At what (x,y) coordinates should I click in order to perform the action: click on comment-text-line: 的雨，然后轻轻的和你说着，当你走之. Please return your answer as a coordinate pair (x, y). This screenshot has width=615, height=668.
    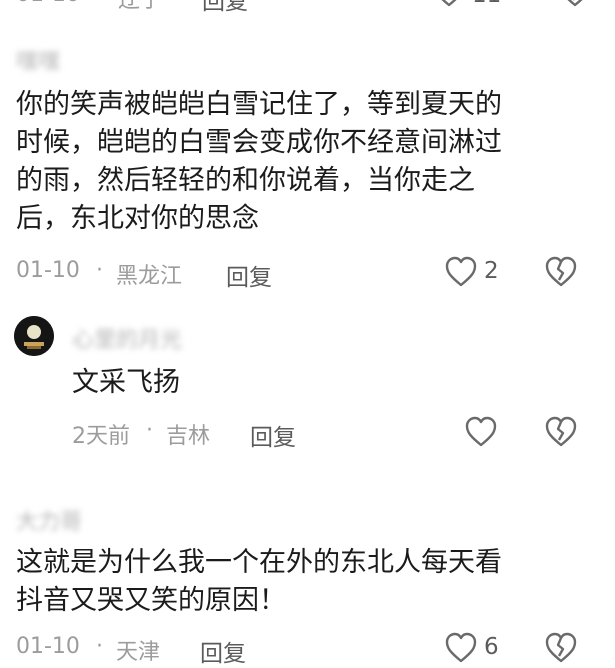
    Looking at the image, I should click on (245, 180).